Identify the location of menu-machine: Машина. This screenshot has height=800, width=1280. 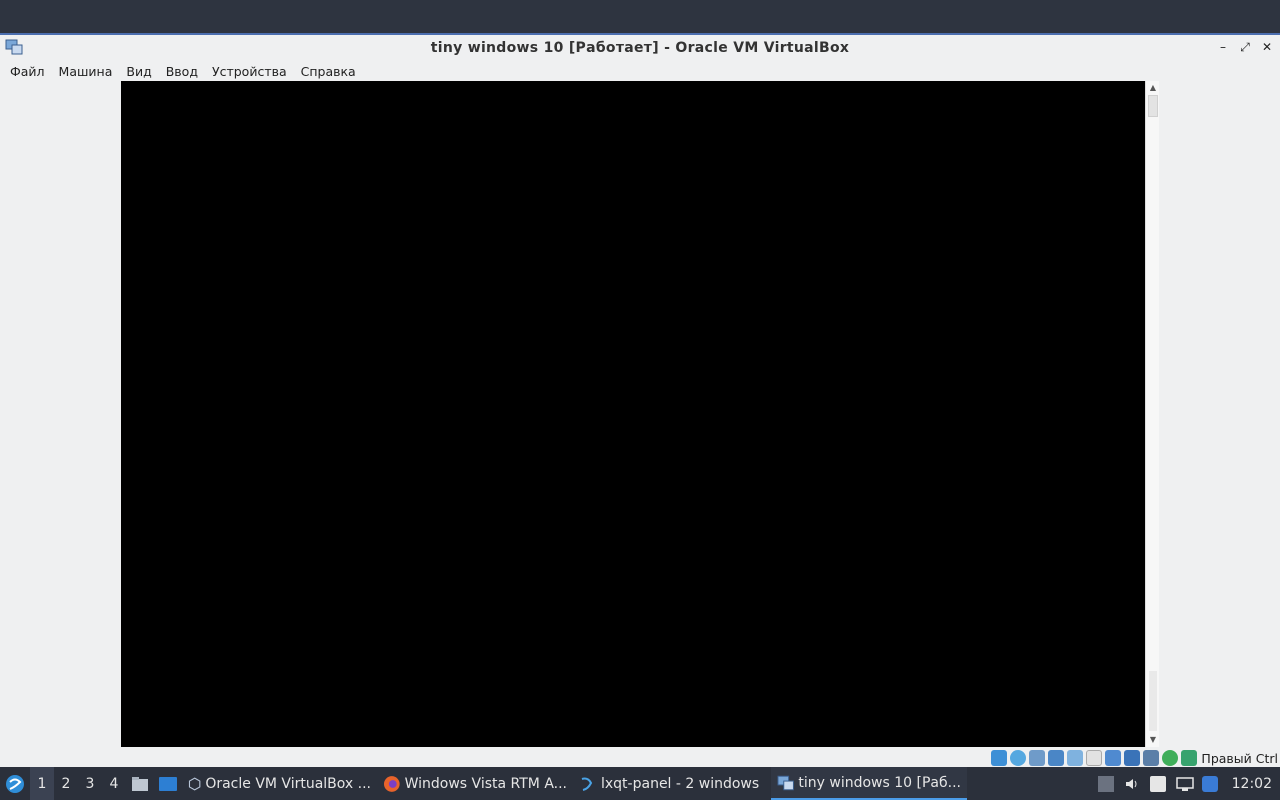
(86, 71).